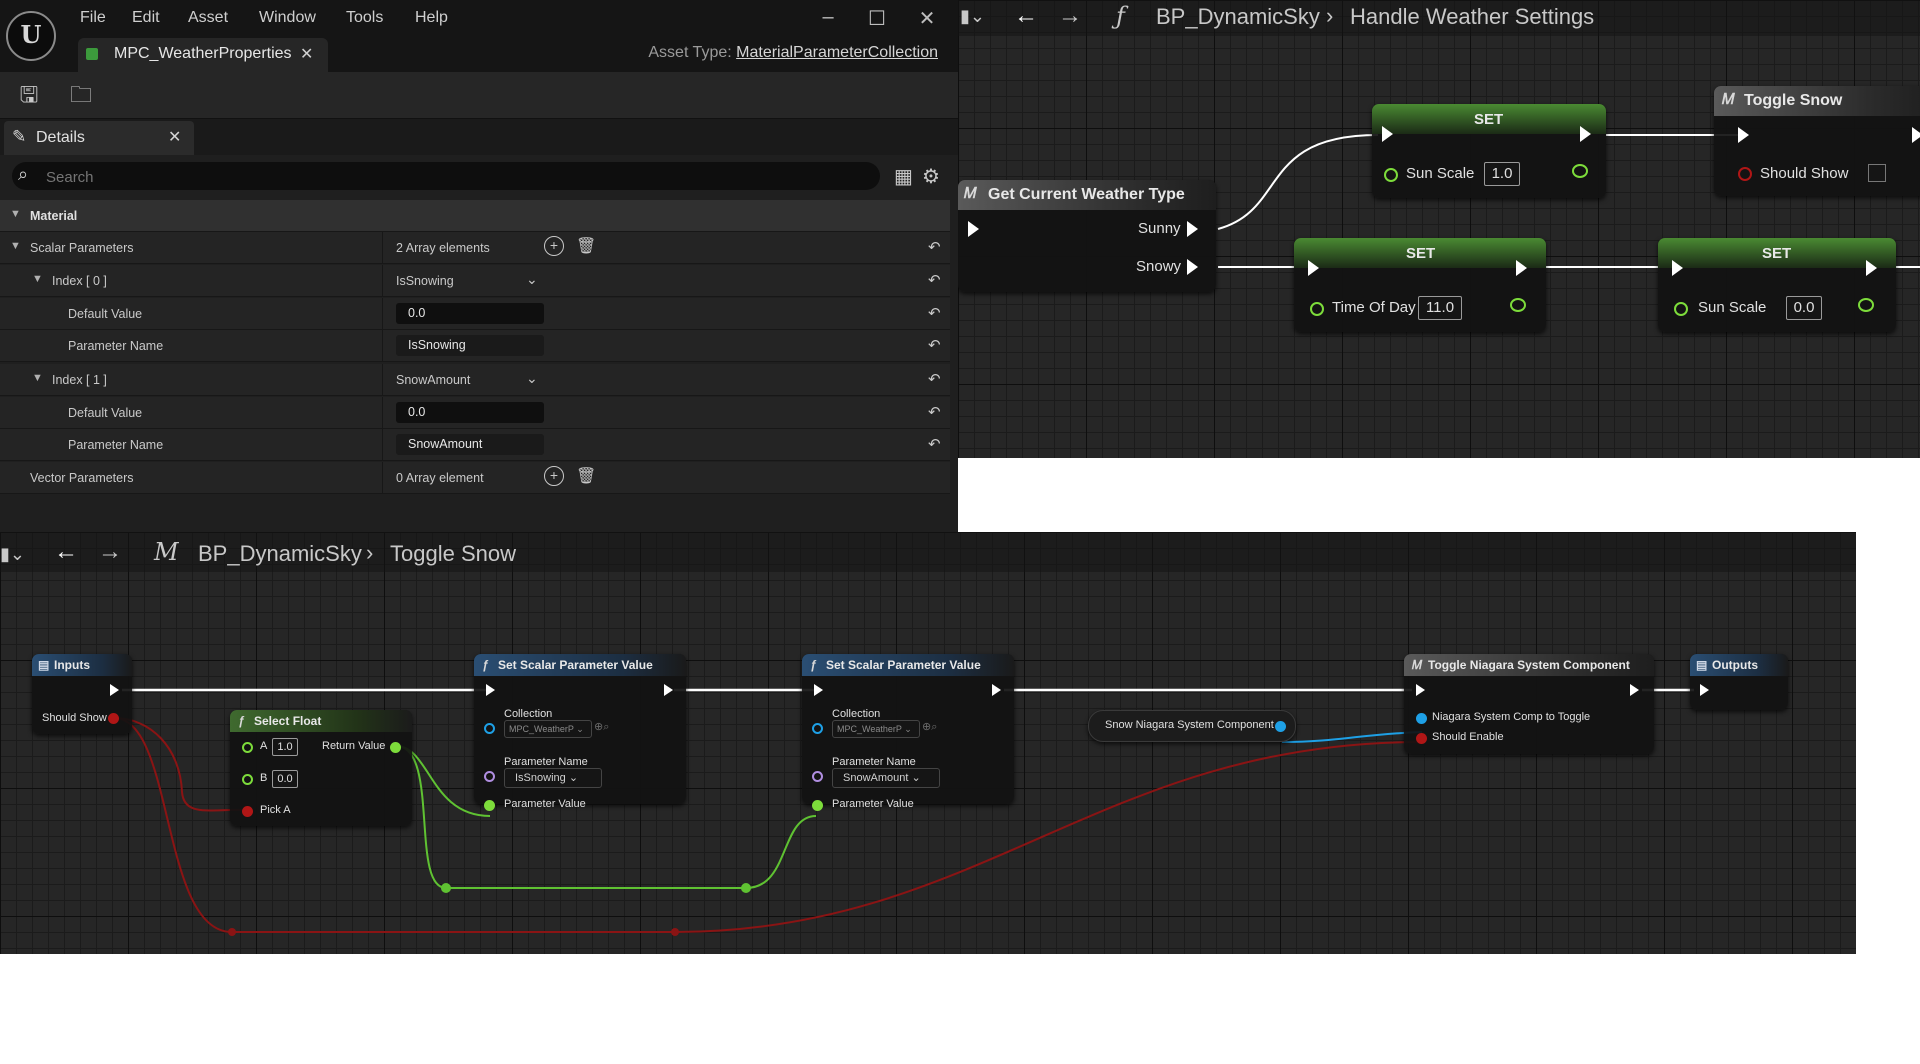  I want to click on close-tab-icon: ✕, so click(306, 54).